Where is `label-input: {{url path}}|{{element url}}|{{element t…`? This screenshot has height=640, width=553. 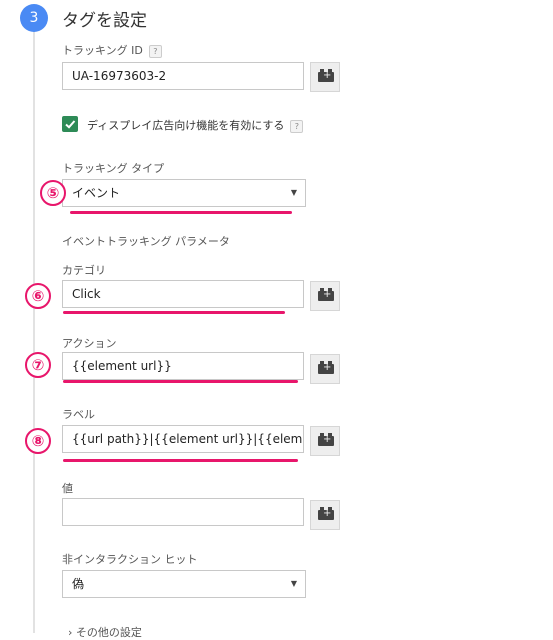 label-input: {{url path}}|{{element url}}|{{element t… is located at coordinates (183, 439).